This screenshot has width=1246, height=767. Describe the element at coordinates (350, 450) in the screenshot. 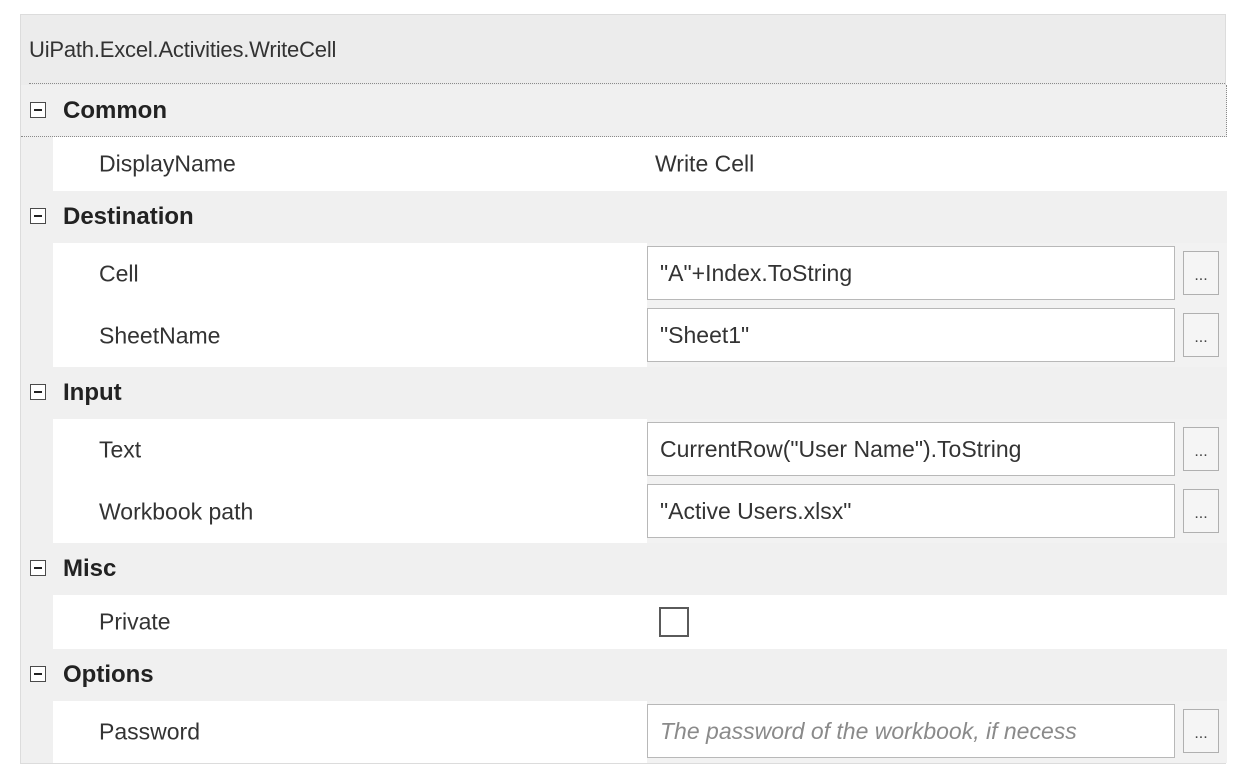

I see `property-name-cell: Text` at that location.